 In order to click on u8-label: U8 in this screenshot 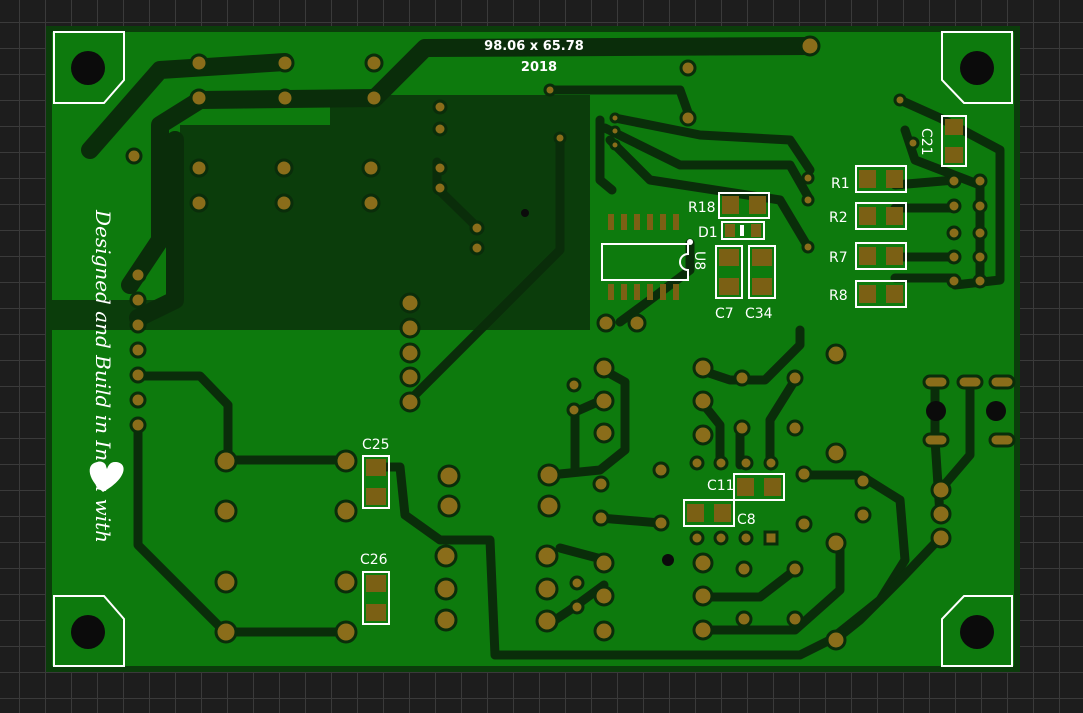, I will do `click(699, 260)`.